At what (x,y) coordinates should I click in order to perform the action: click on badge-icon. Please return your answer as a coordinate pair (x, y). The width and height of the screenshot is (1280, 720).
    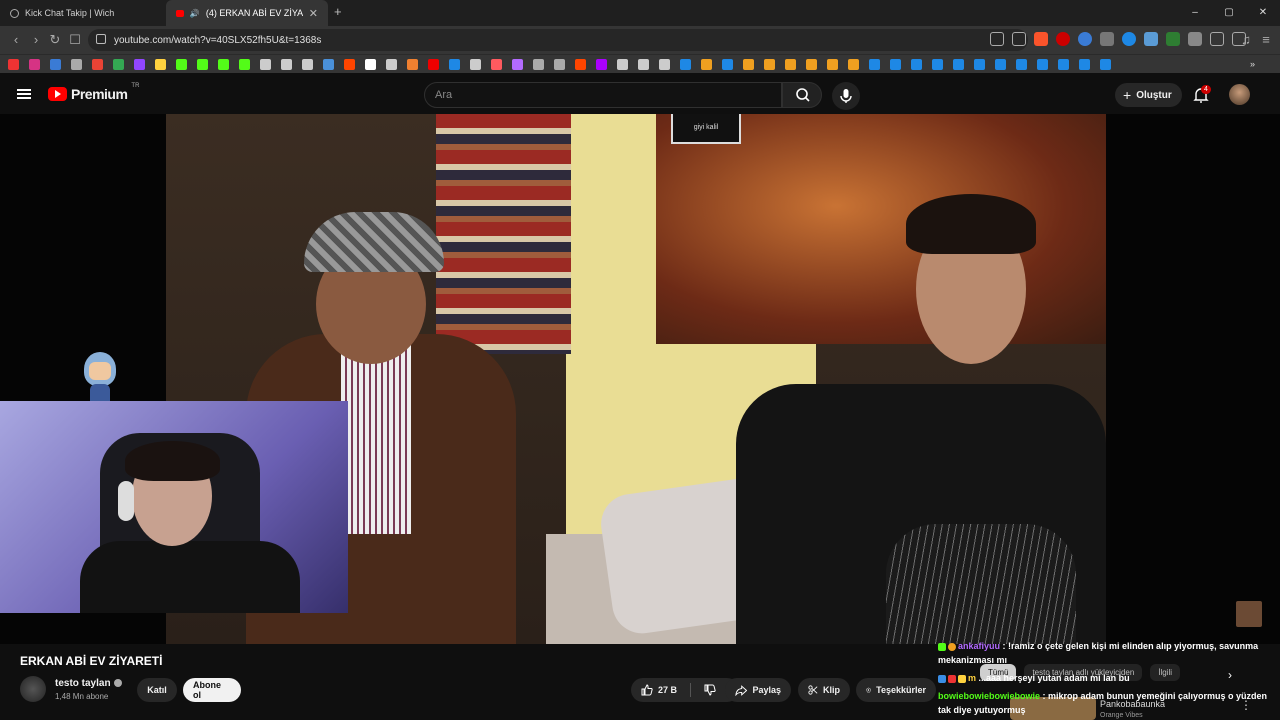
    Looking at the image, I should click on (952, 678).